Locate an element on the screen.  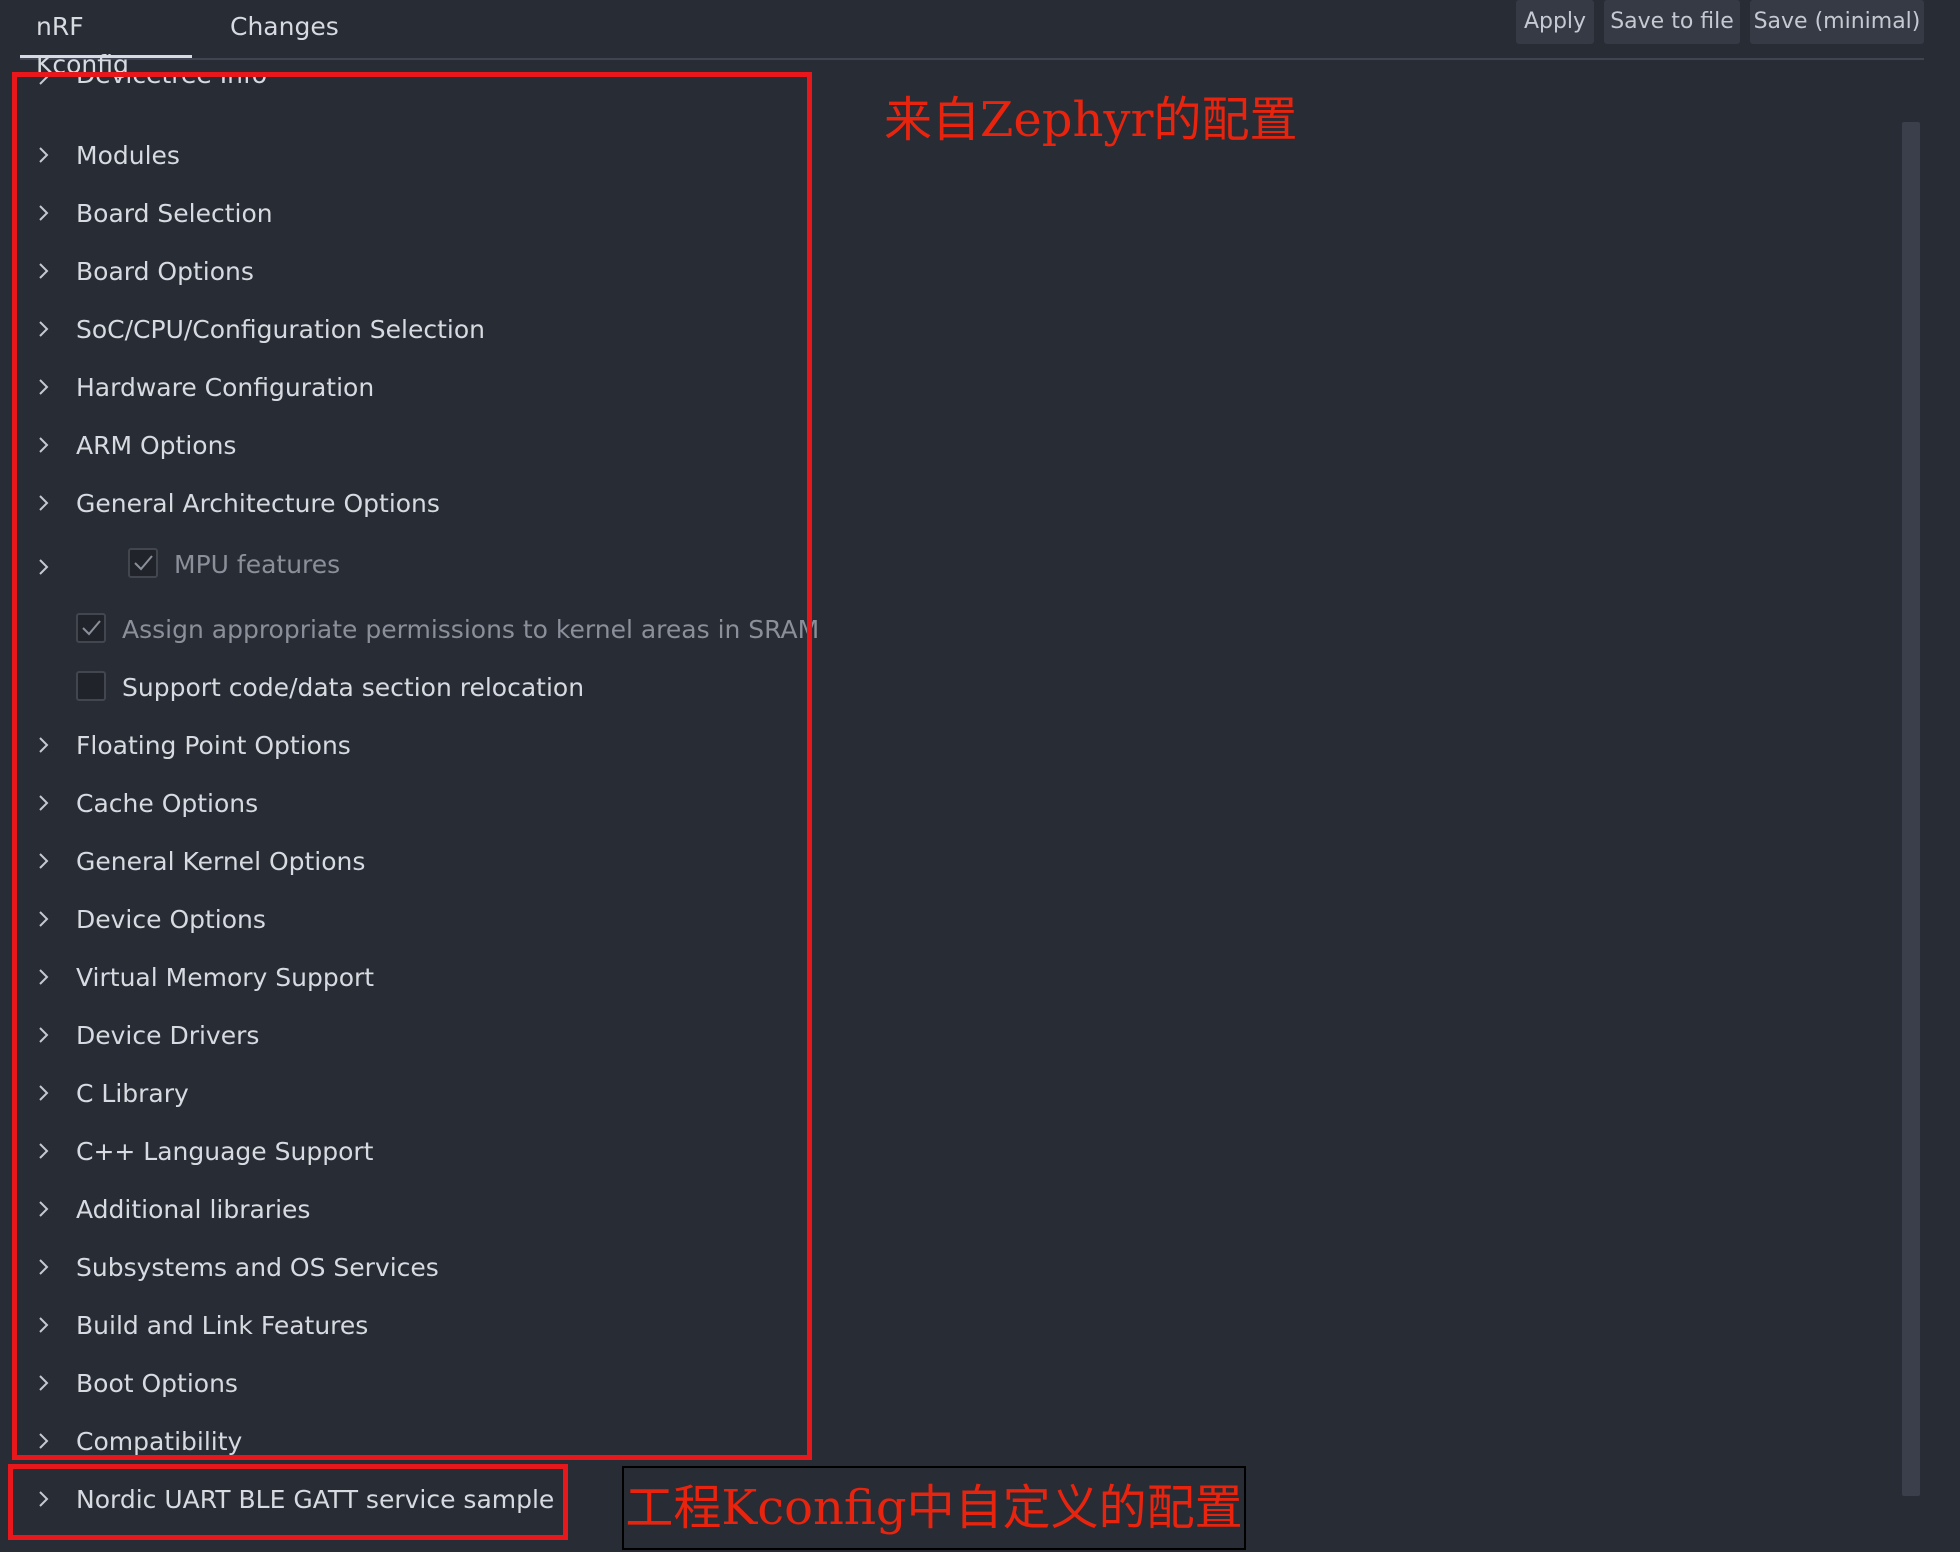
tree-item-modules: Modules is located at coordinates (410, 156).